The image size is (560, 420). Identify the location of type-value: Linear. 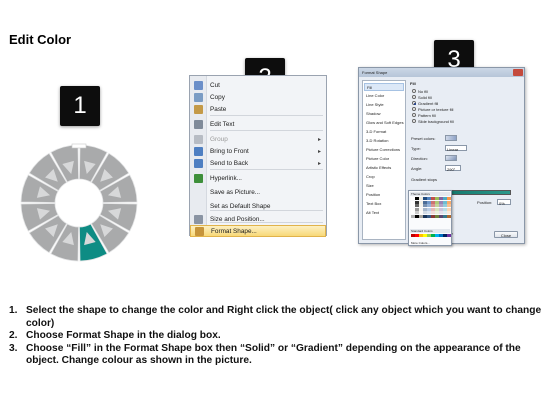
(453, 149).